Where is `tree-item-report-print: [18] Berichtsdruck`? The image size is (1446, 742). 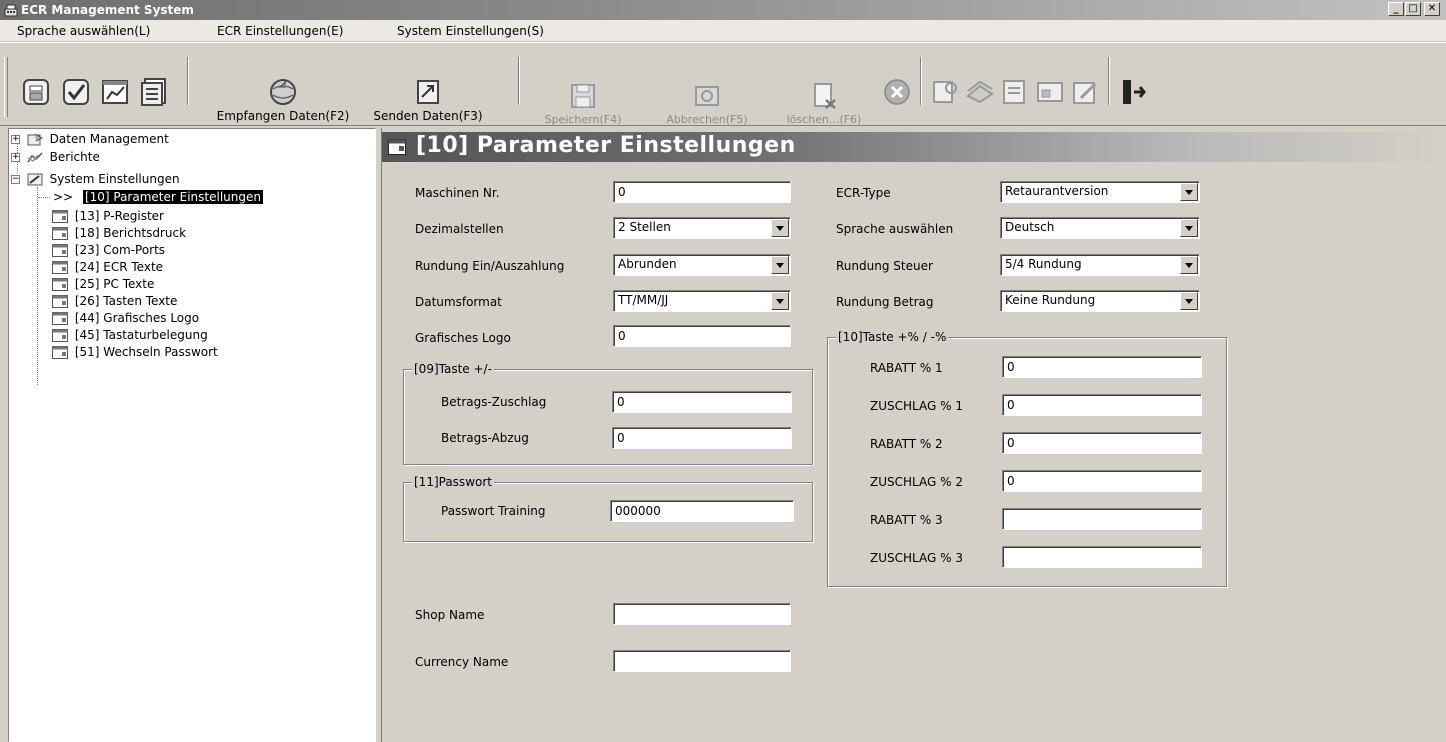
tree-item-report-print: [18] Berichtsdruck is located at coordinates (112, 233).